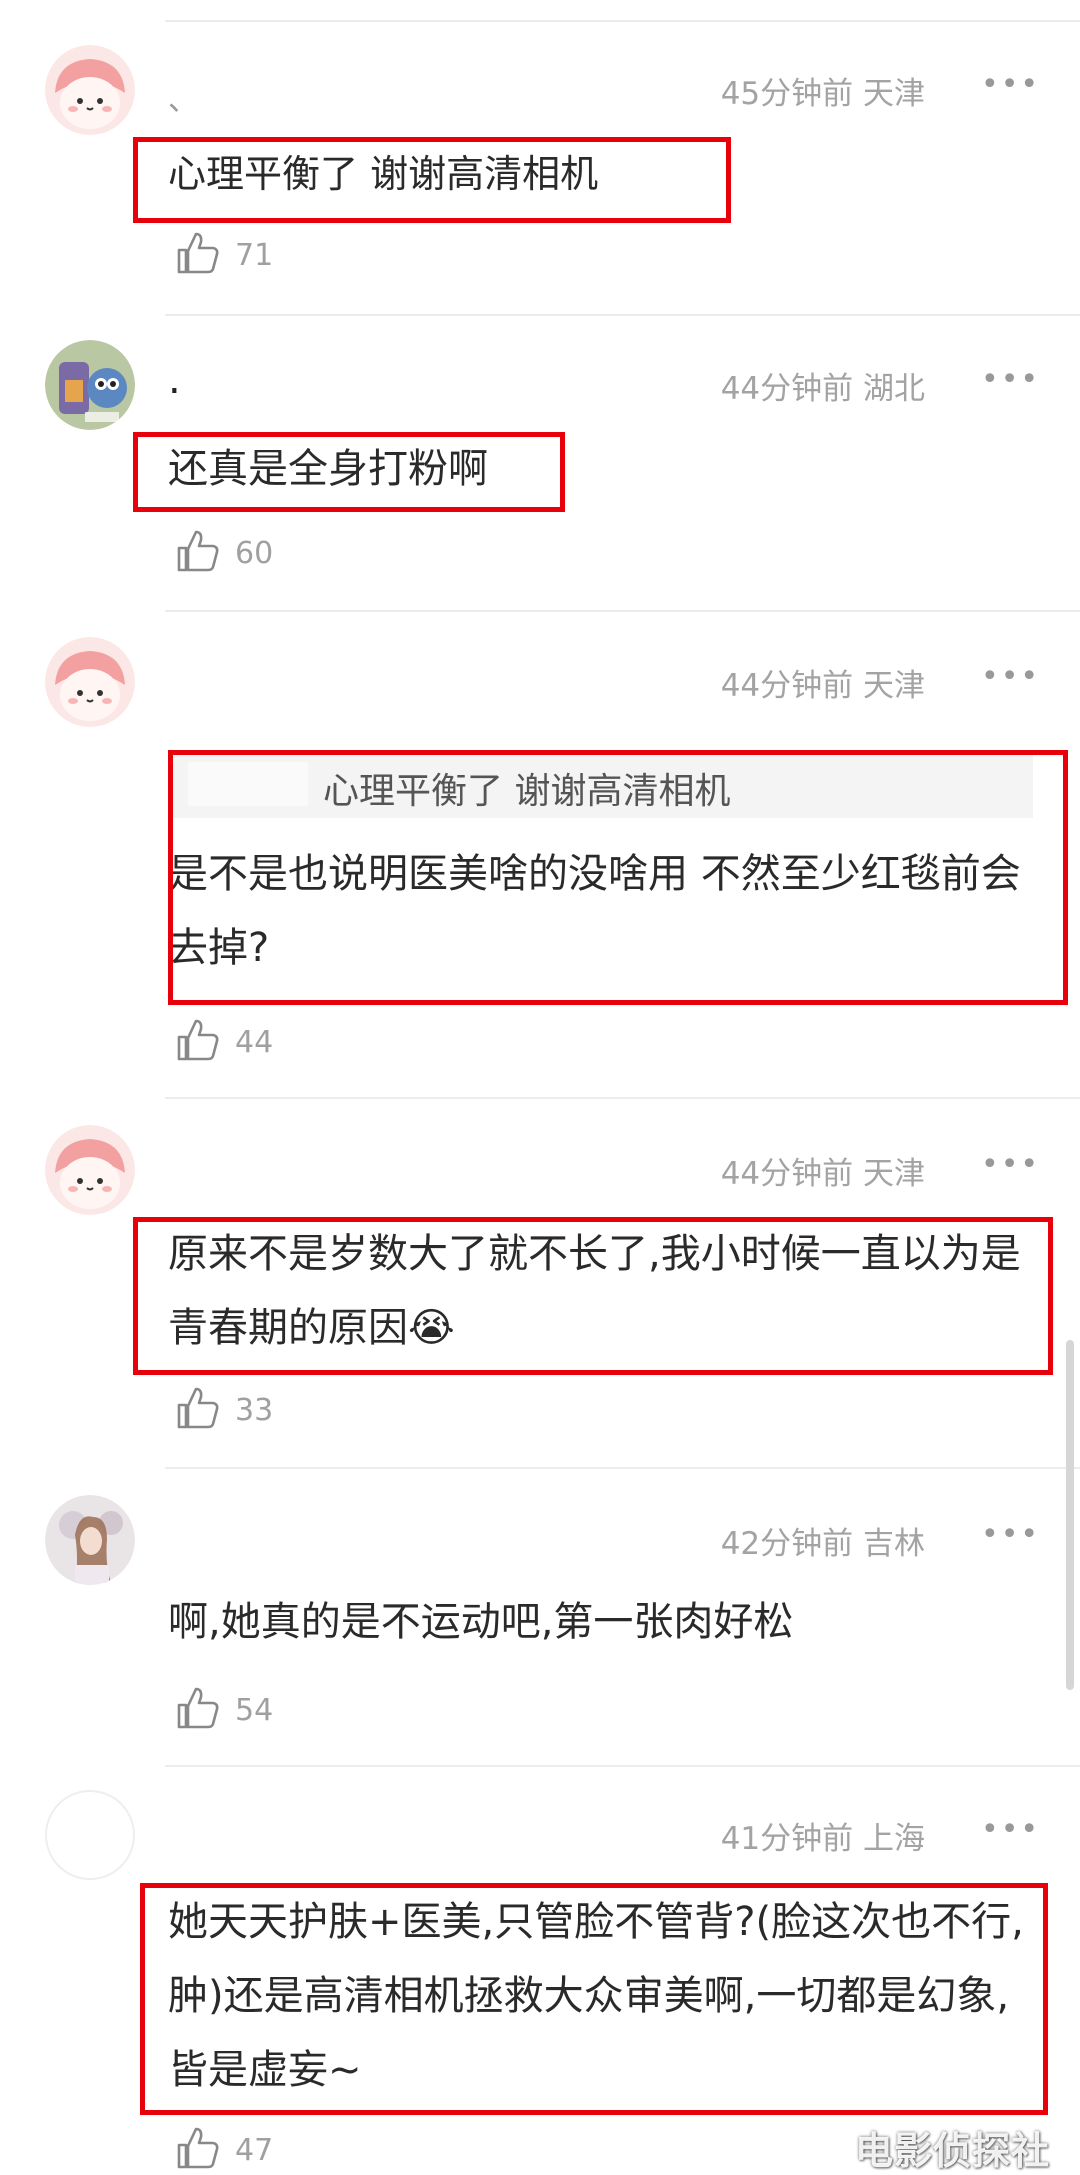 Image resolution: width=1080 pixels, height=2175 pixels. I want to click on comment-text: 心理平衡了 谢谢高清相机, so click(383, 174).